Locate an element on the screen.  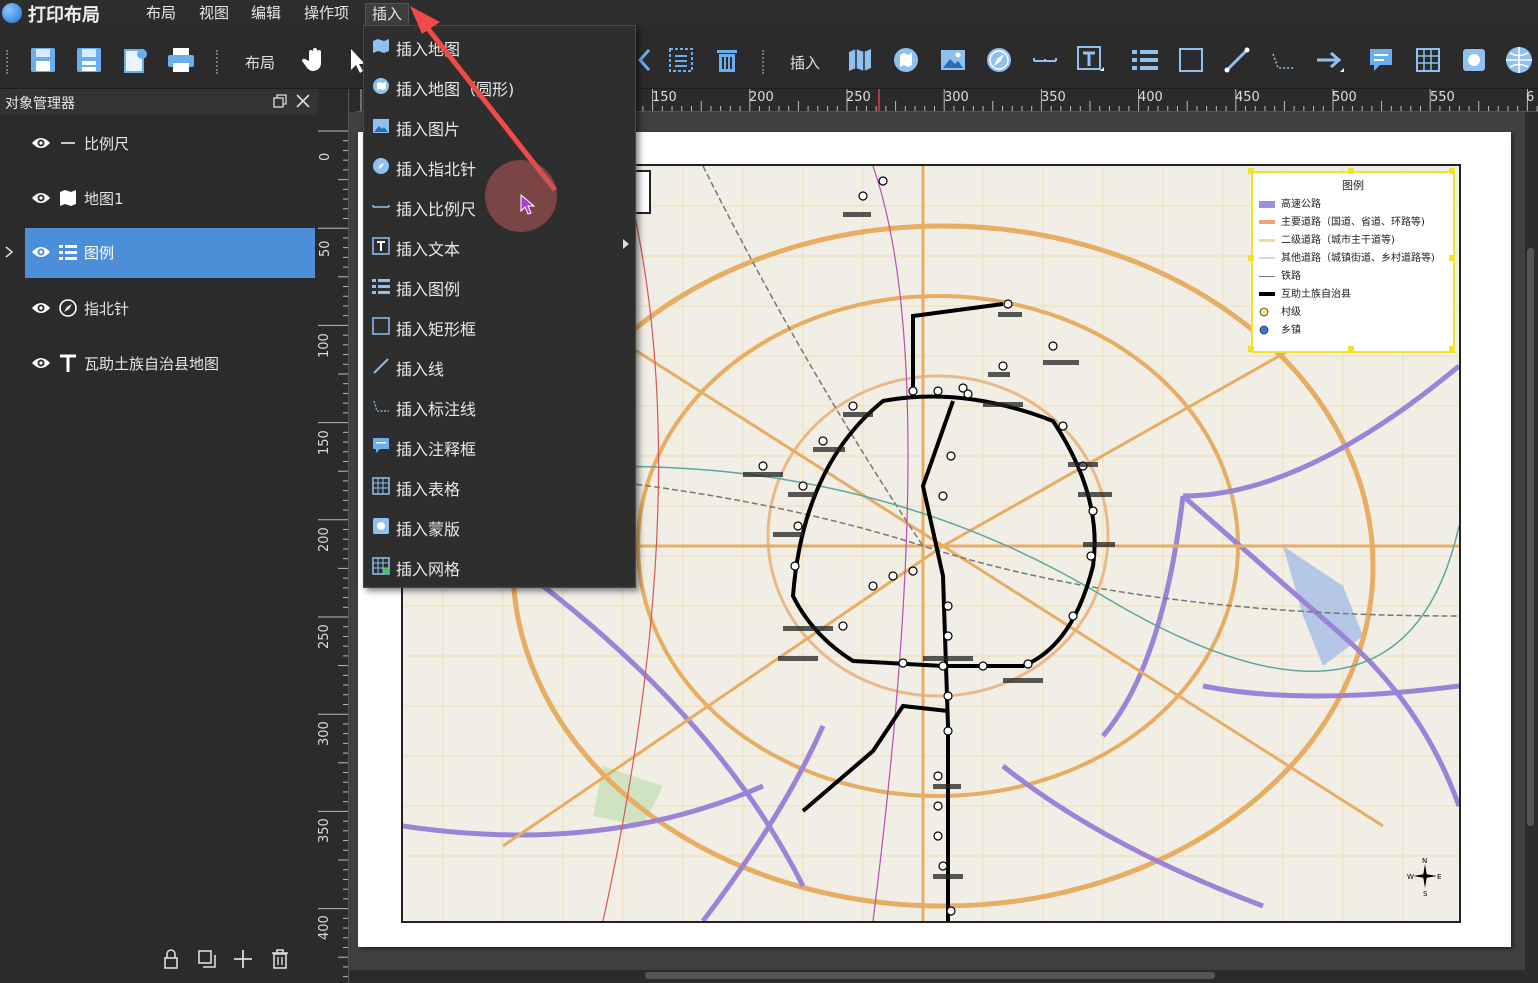
export-settings-icon is located at coordinates (135, 60).